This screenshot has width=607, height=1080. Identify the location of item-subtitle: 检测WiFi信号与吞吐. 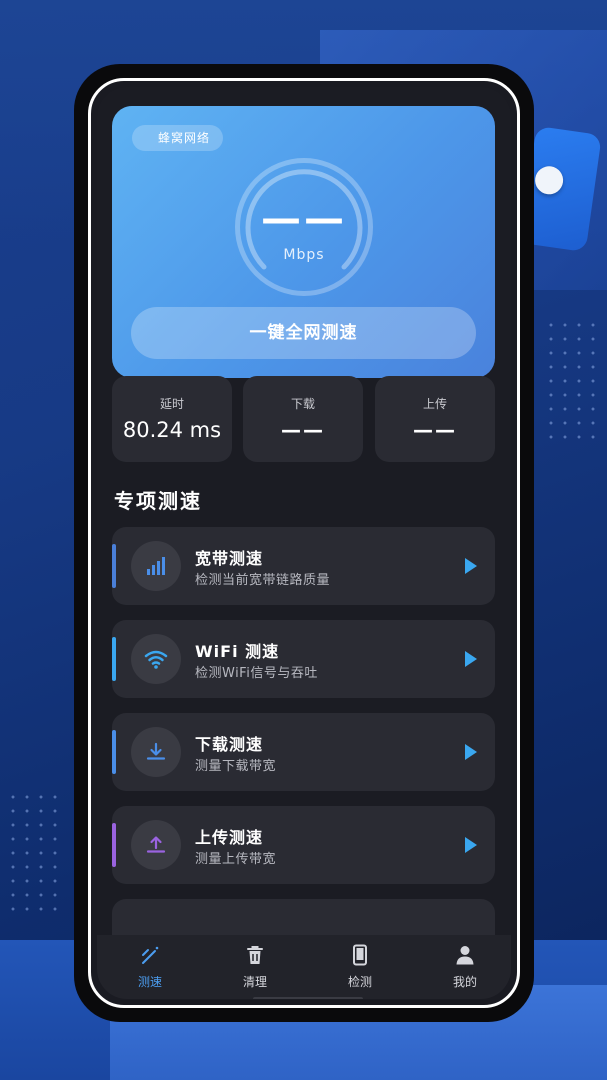
(256, 673).